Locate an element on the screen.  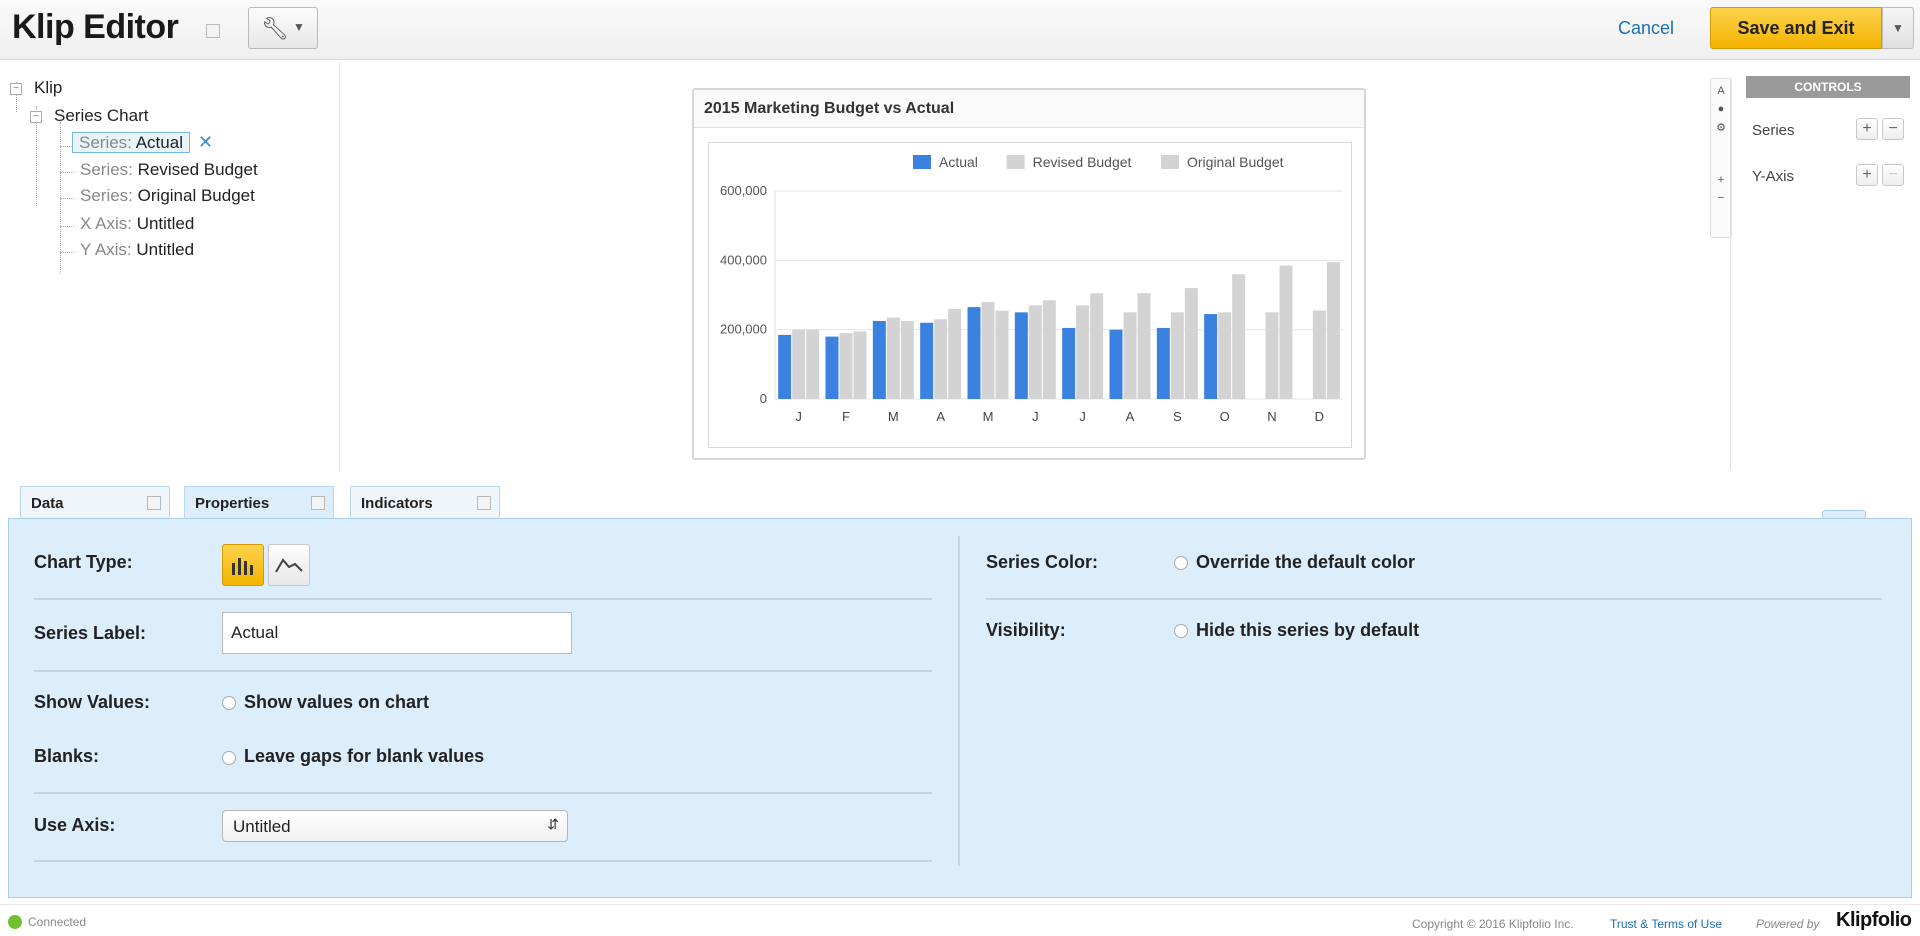
show-values-checkbox is located at coordinates (229, 703).